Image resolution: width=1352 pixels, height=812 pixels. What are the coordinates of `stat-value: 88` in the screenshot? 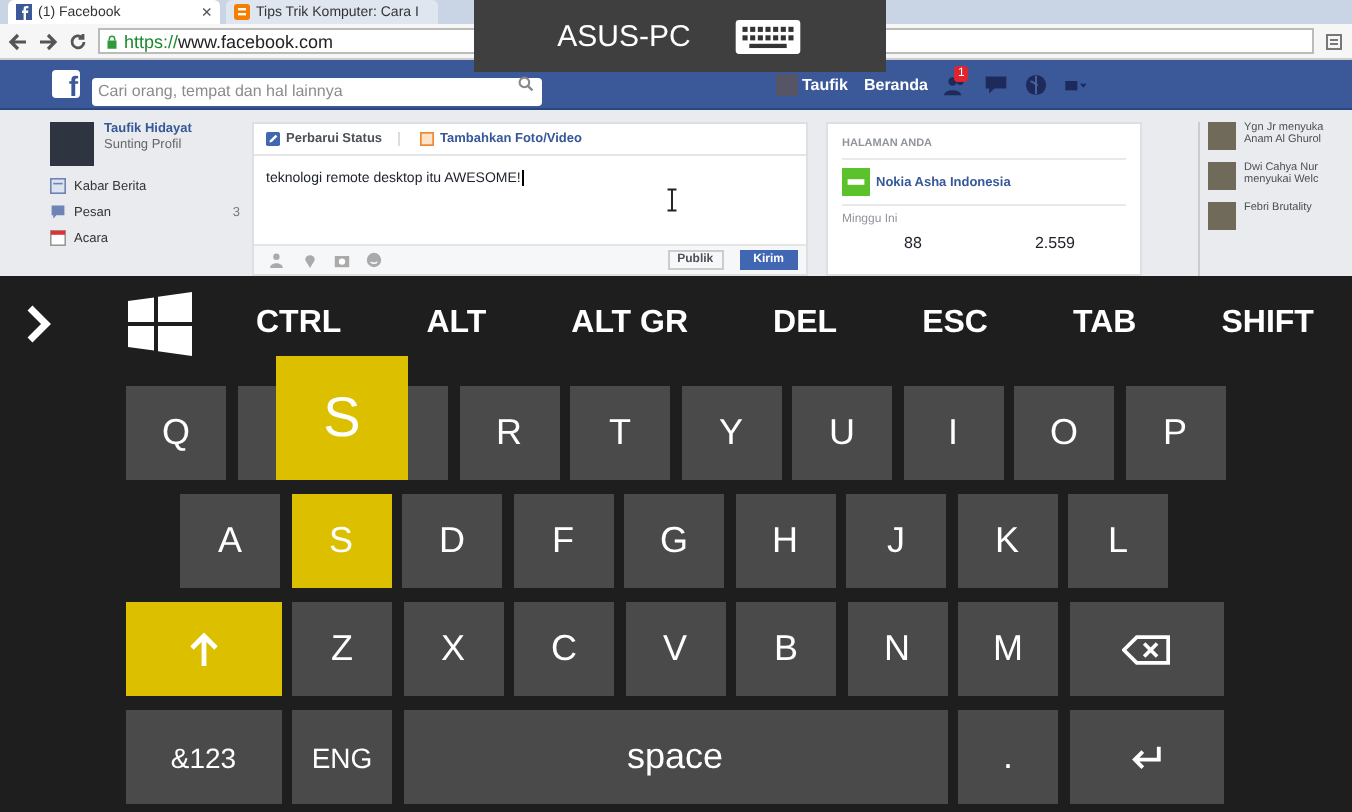 It's located at (913, 243).